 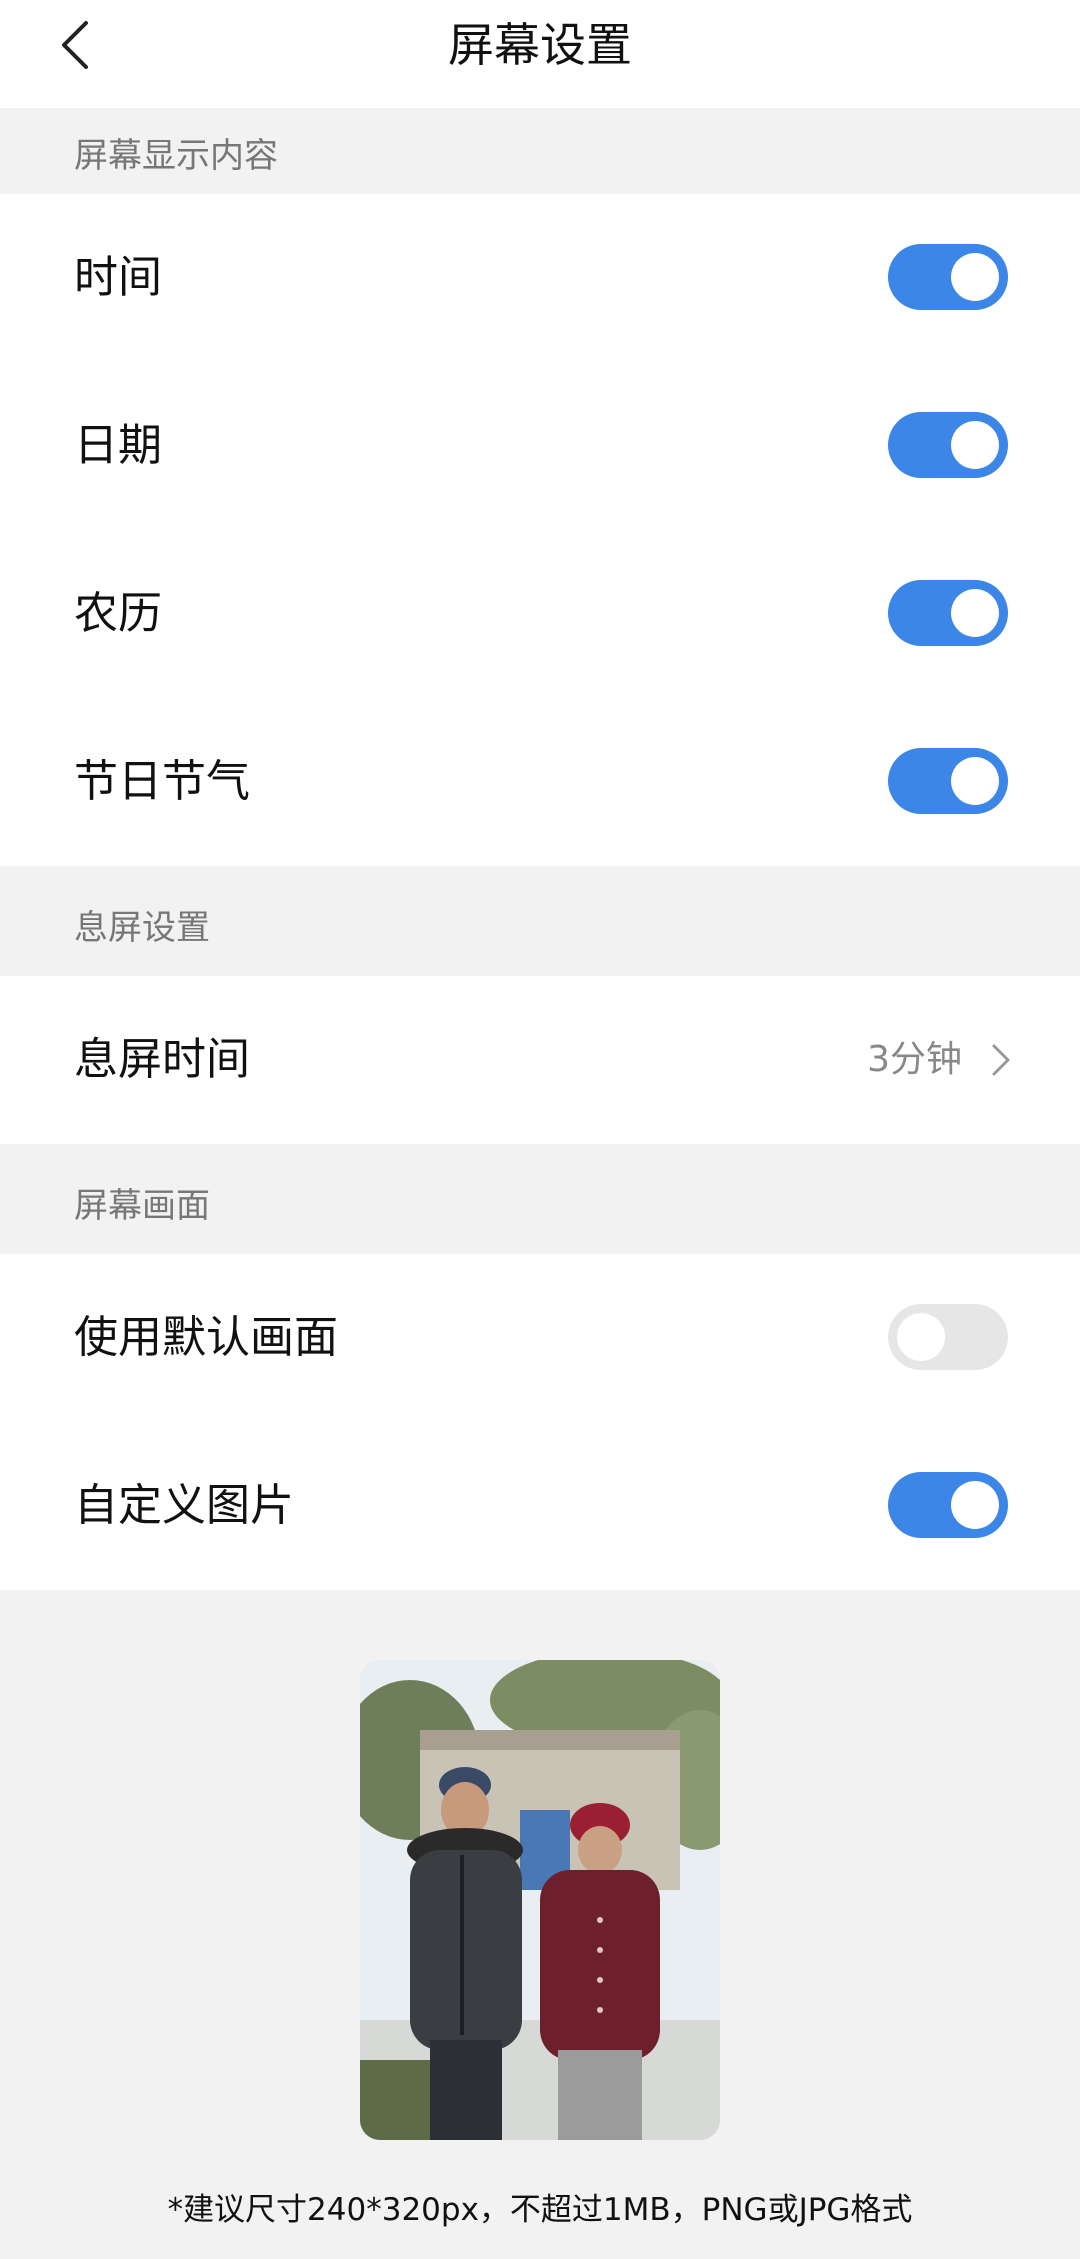 I want to click on section-title: 屏幕显示内容, so click(x=176, y=156).